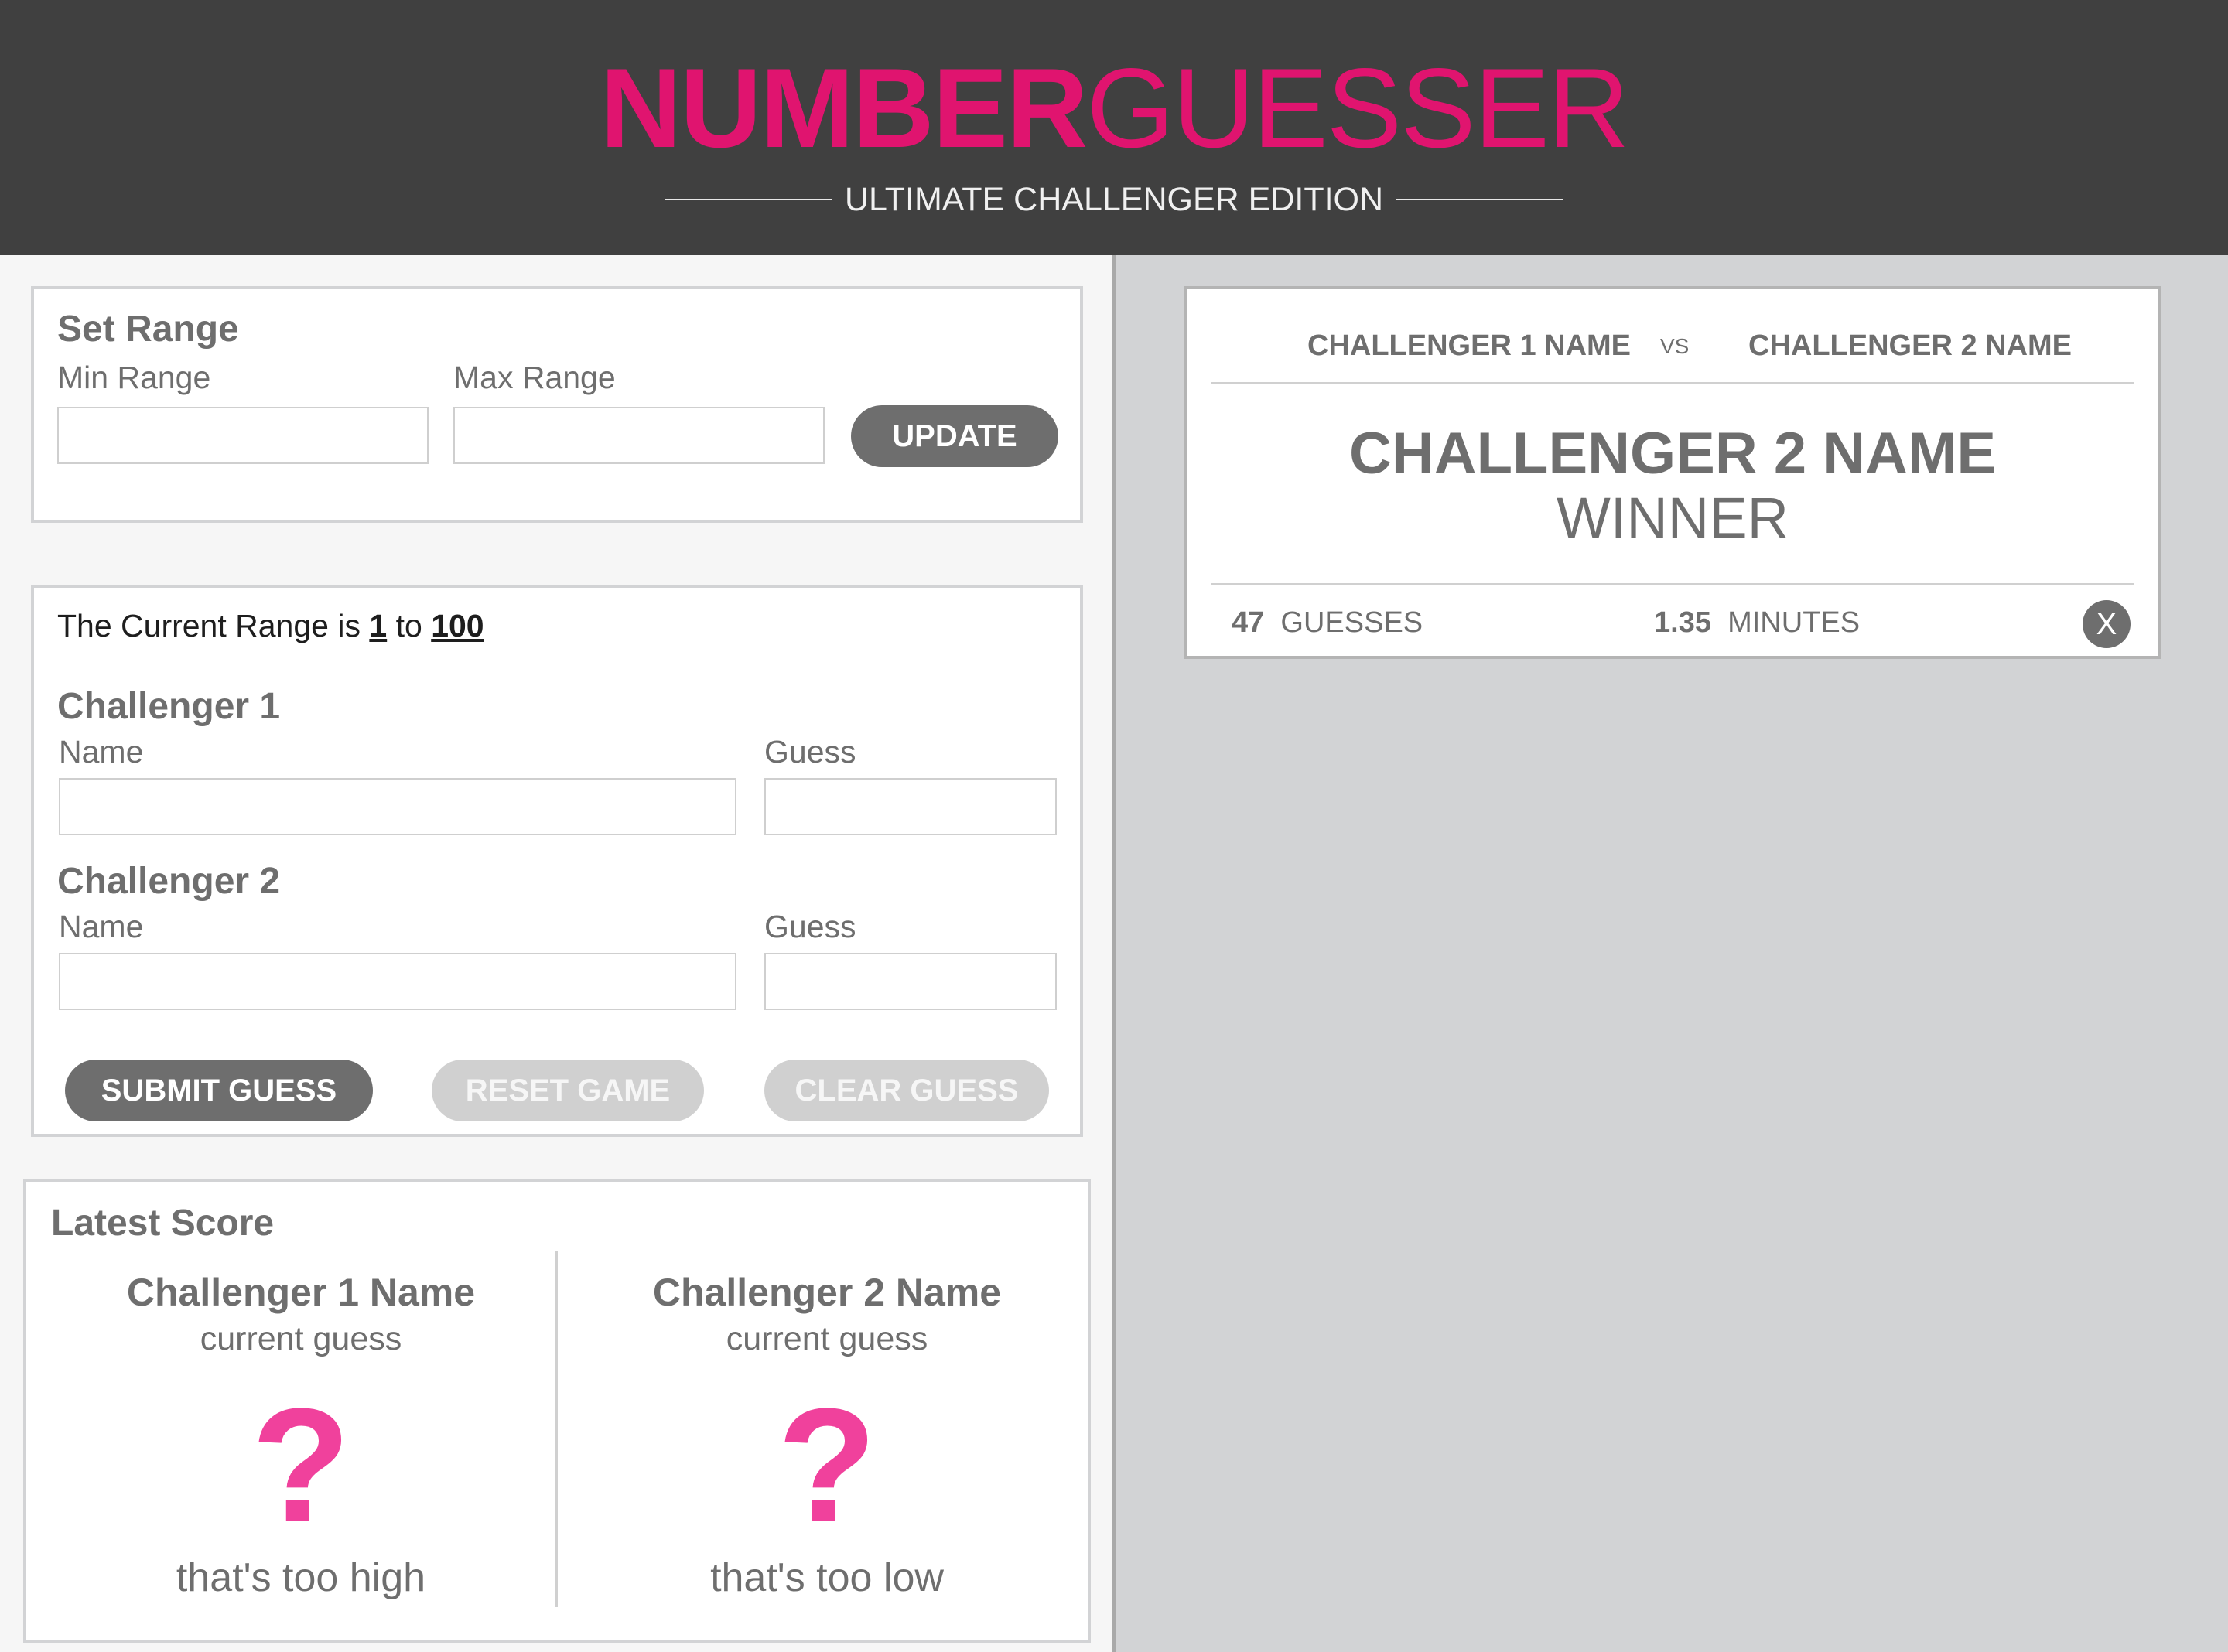 This screenshot has width=2228, height=1652. Describe the element at coordinates (906, 1090) in the screenshot. I see `clear-guess-button: CLEAR GUESS` at that location.